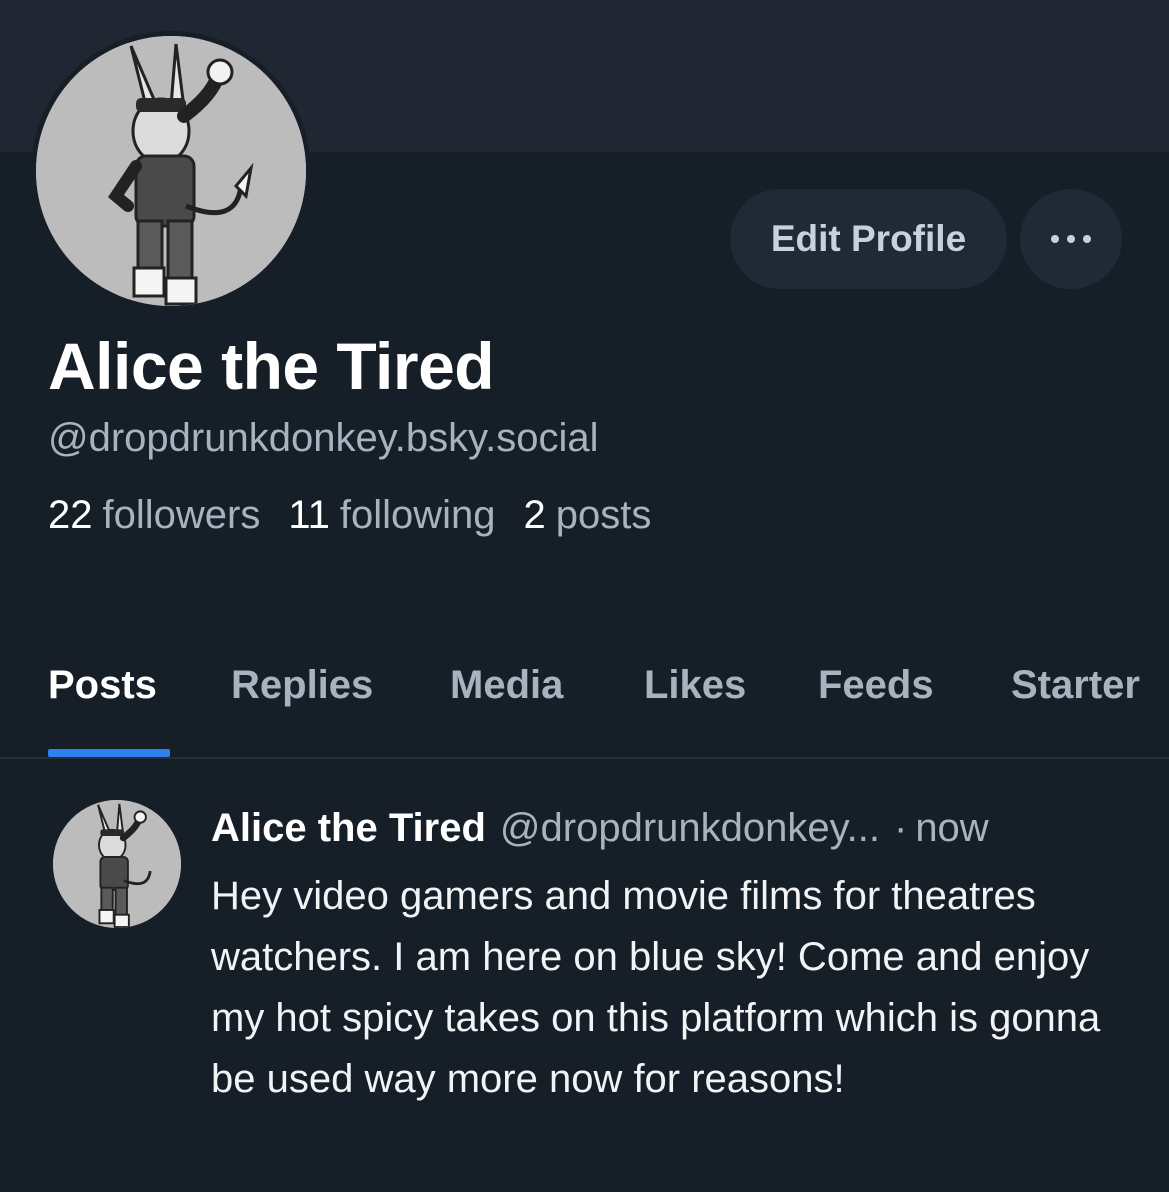 The image size is (1169, 1192). I want to click on following-label: following, so click(417, 515).